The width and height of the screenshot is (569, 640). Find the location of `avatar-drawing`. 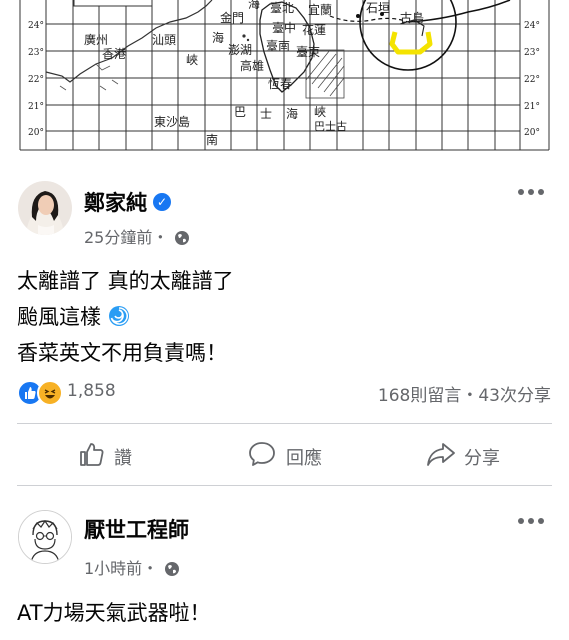

avatar-drawing is located at coordinates (45, 537).